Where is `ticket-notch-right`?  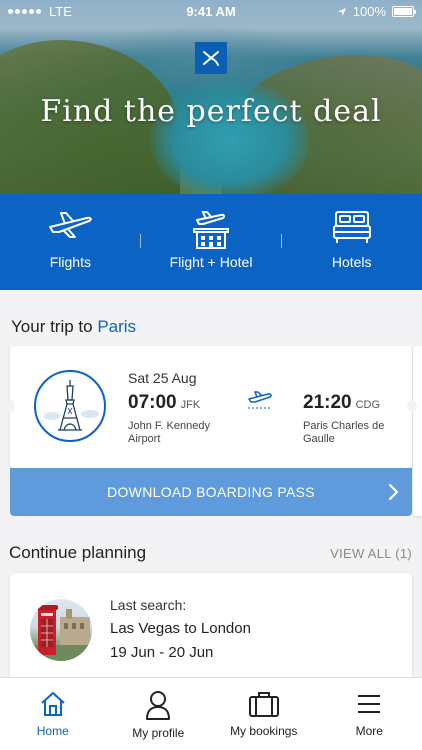
ticket-notch-right is located at coordinates (412, 406).